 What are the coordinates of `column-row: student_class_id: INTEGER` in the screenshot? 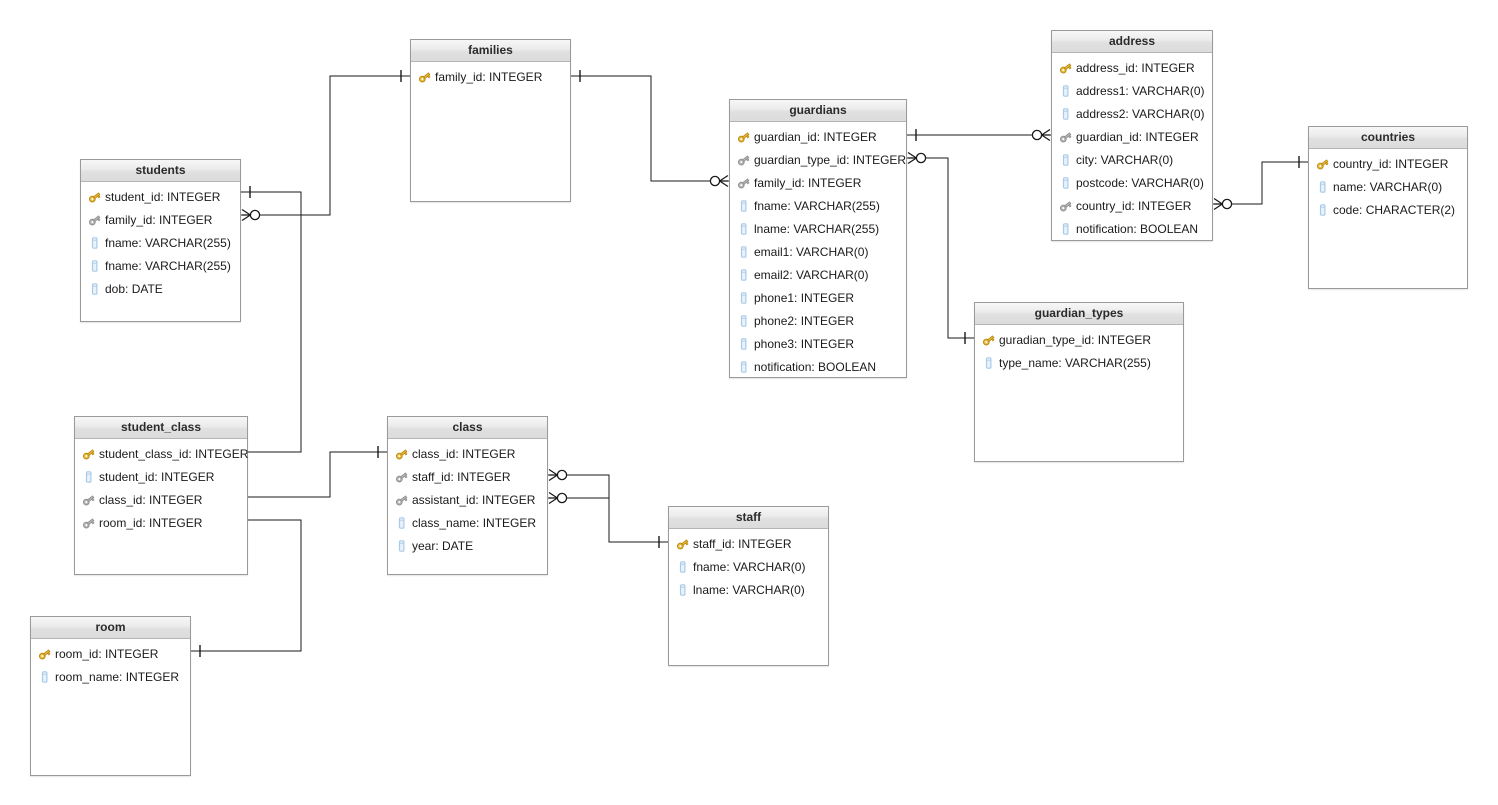 It's located at (162, 453).